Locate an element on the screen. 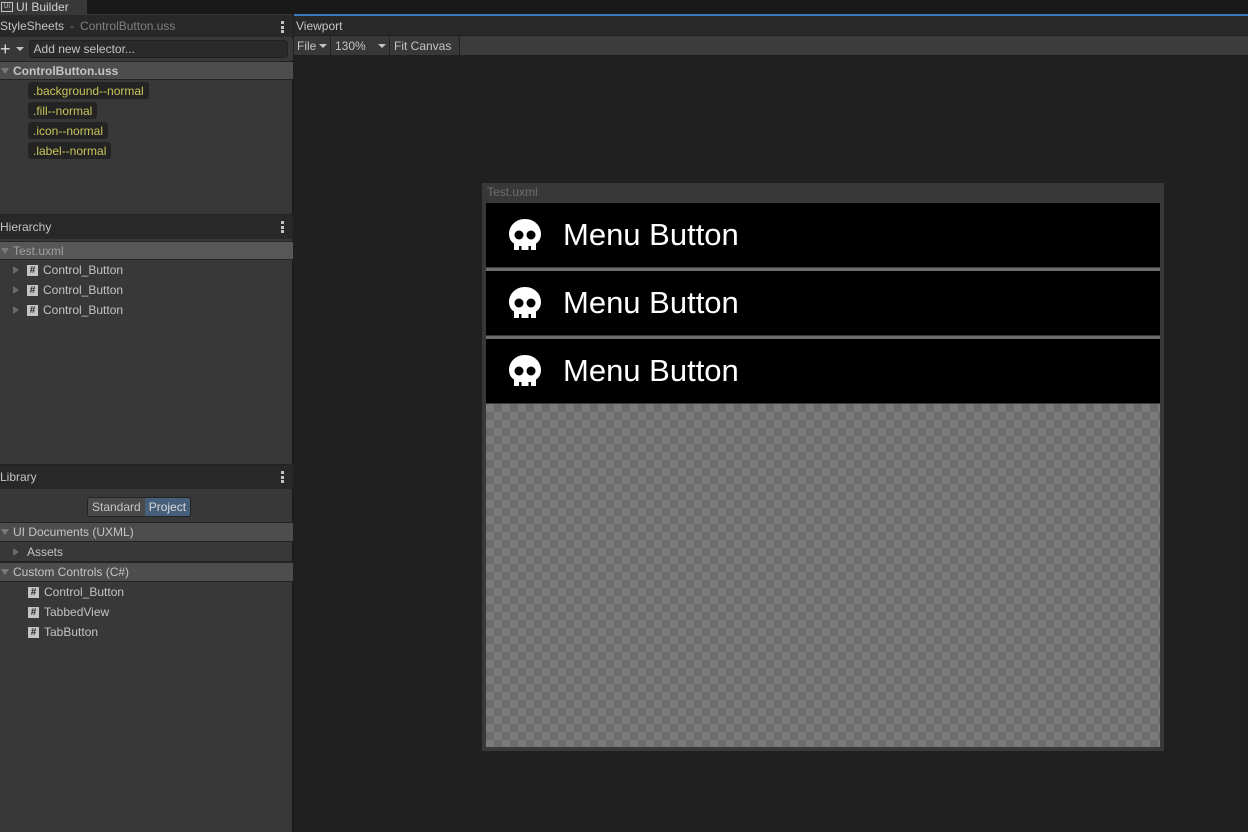 This screenshot has height=832, width=1248. selector-item: .fill--normal is located at coordinates (63, 110).